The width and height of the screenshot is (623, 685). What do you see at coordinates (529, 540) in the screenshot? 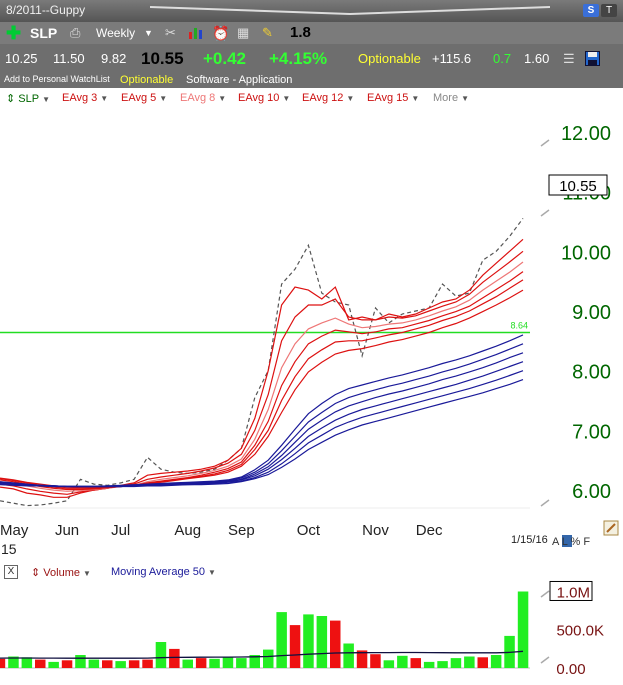
I see `footer-date: 1/15/16` at bounding box center [529, 540].